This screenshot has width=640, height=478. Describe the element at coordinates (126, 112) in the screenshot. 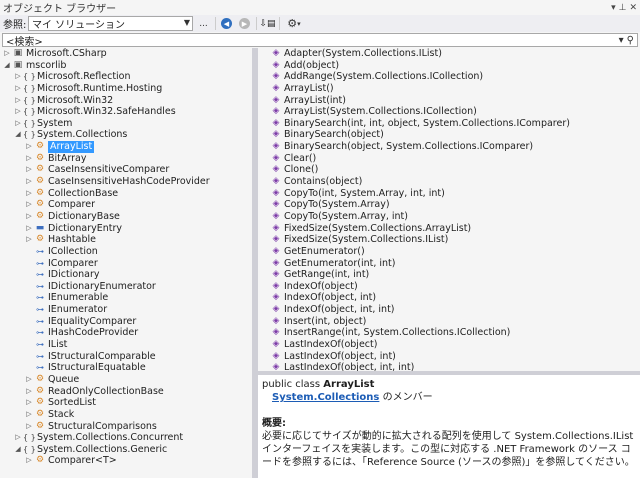

I see `tree-item: ▷{ } Microsoft.Win32.SafeHandles` at that location.